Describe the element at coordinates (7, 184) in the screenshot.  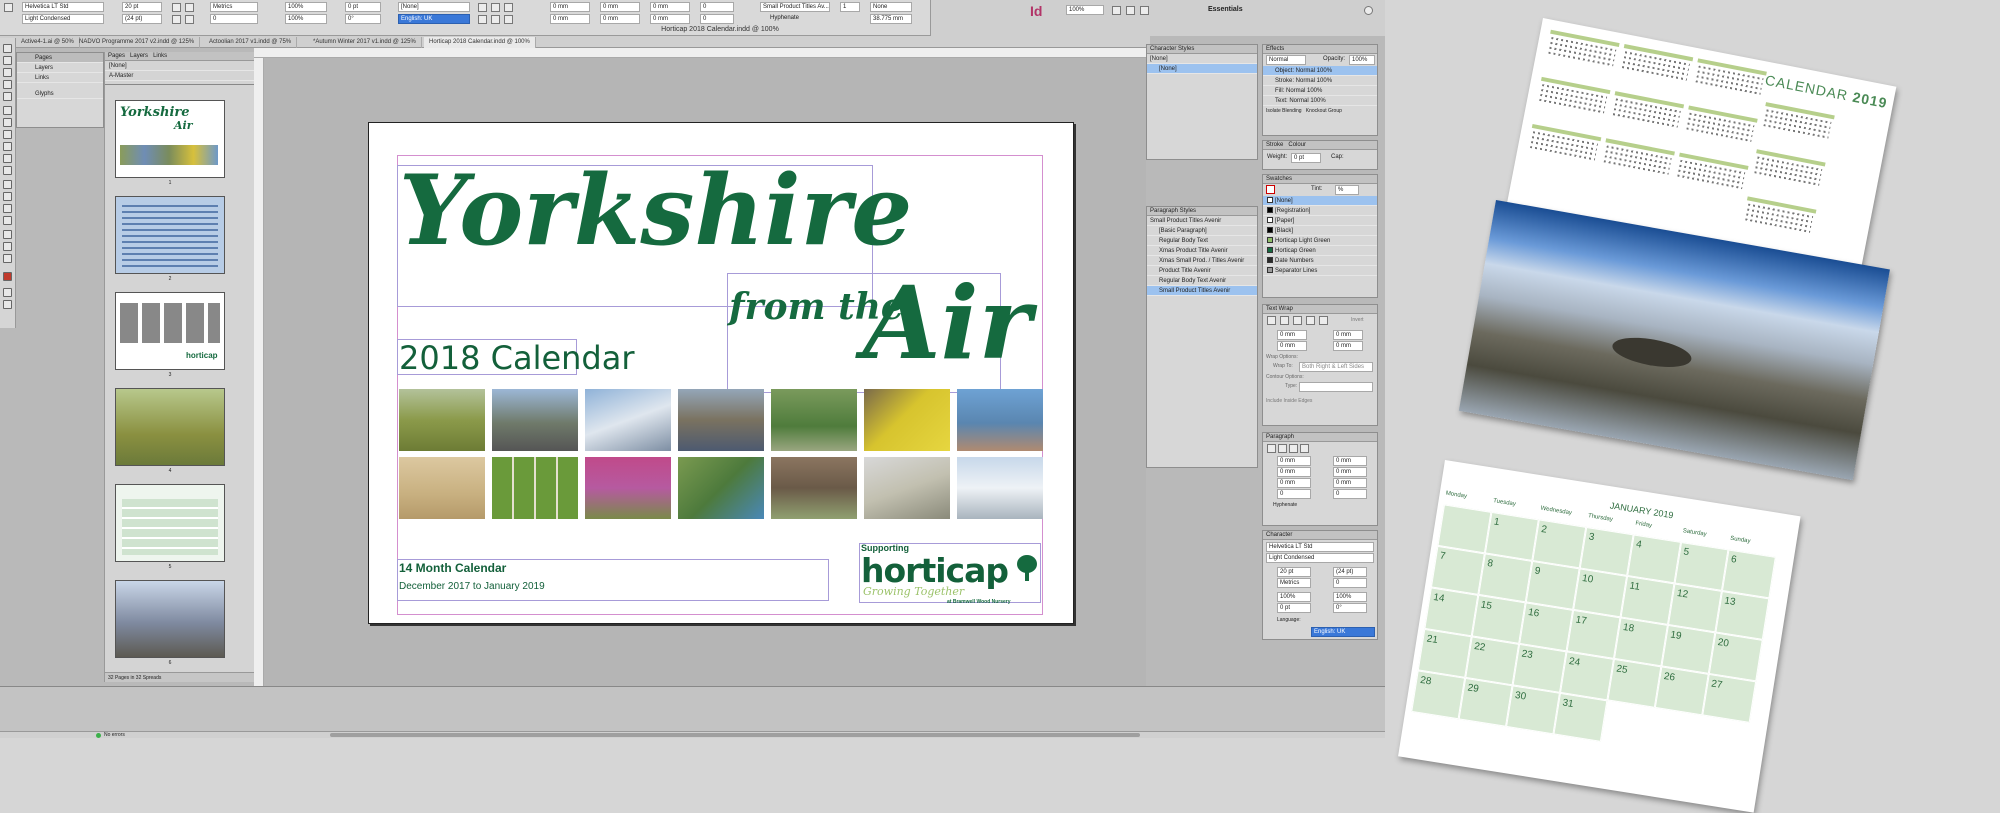
I see `scissors-tool-icon` at that location.